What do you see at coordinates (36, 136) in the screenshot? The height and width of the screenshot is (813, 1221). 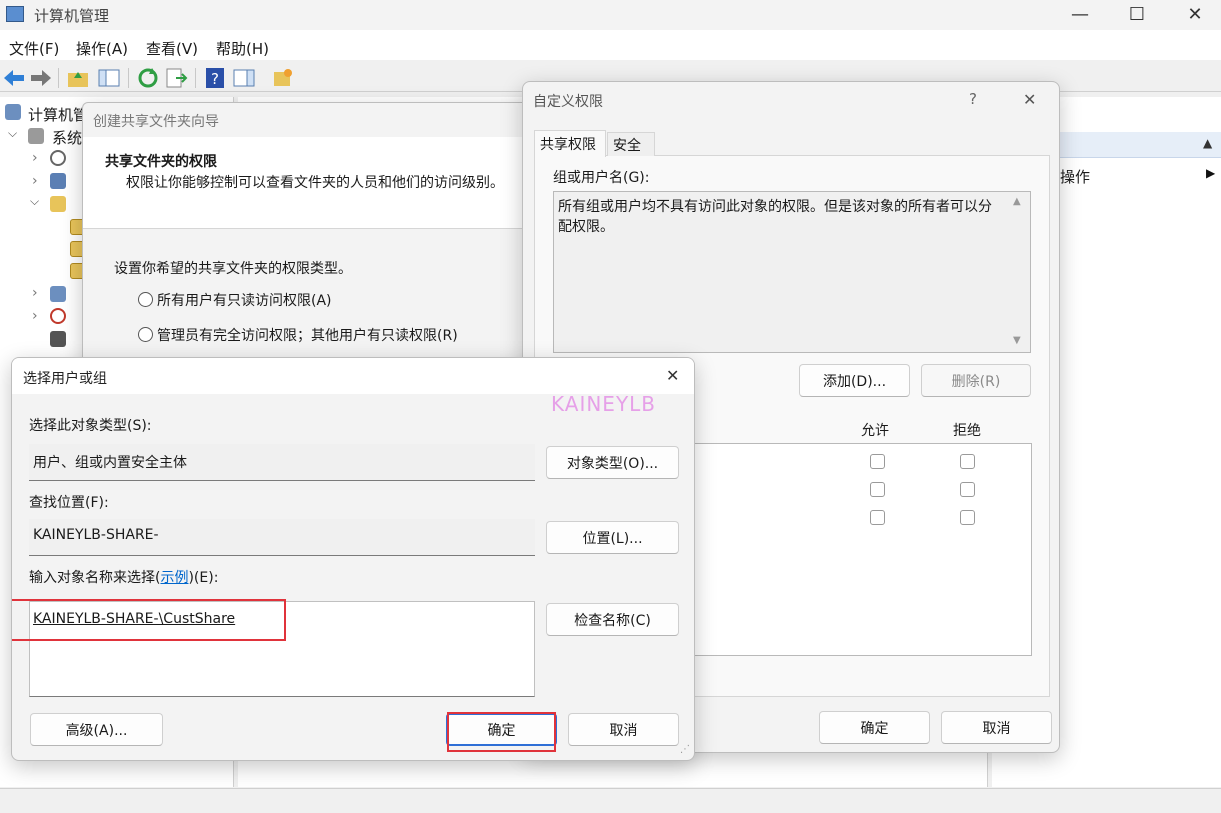 I see `tools-icon` at bounding box center [36, 136].